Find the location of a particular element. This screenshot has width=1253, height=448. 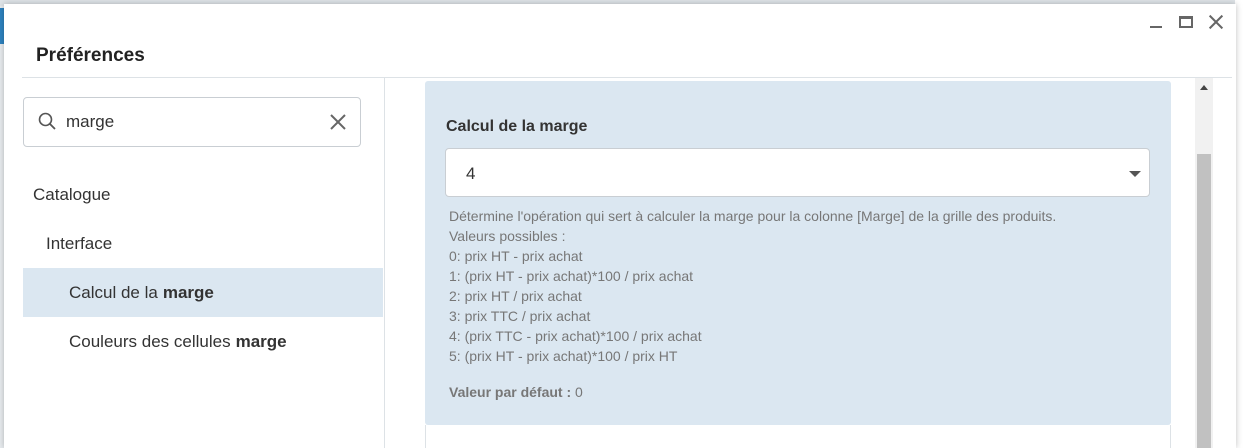

close-icon is located at coordinates (1216, 22).